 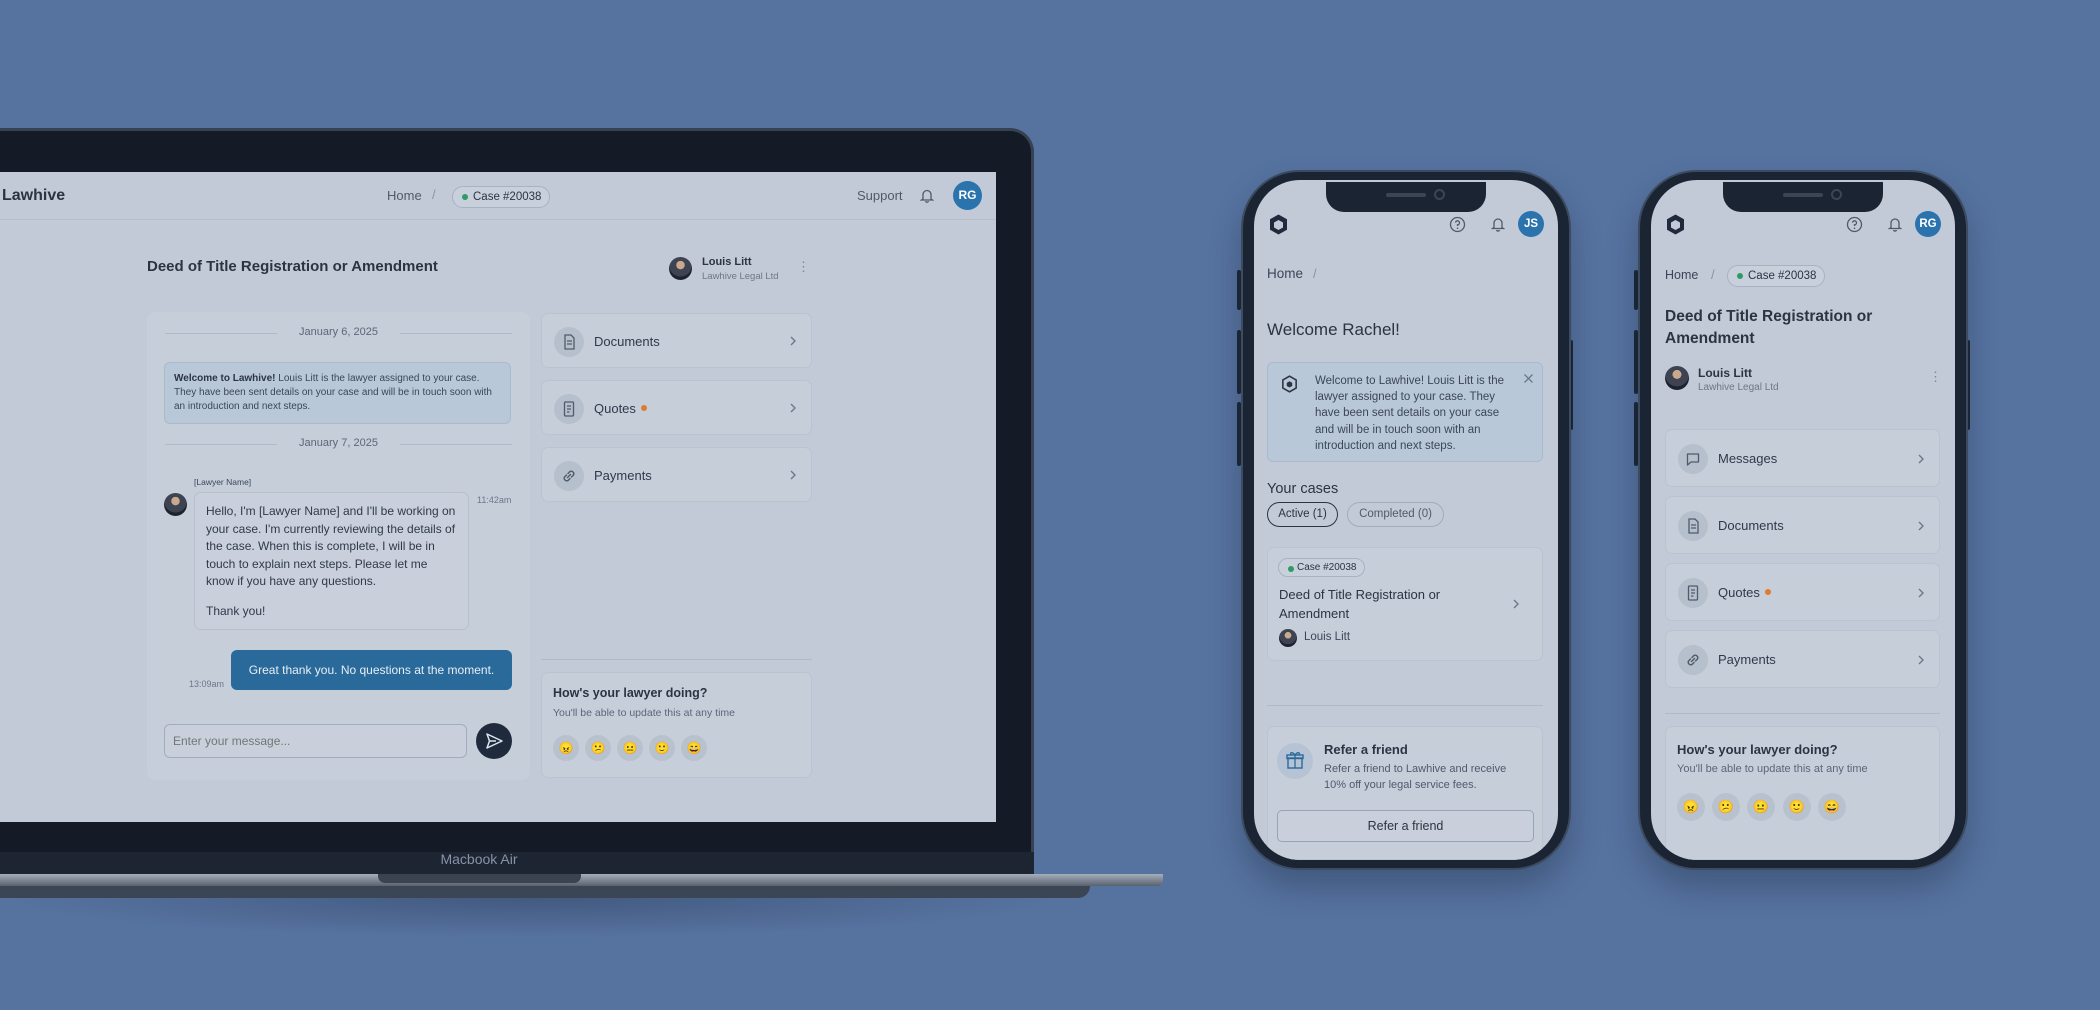 What do you see at coordinates (880, 195) in the screenshot?
I see `support-link: Support` at bounding box center [880, 195].